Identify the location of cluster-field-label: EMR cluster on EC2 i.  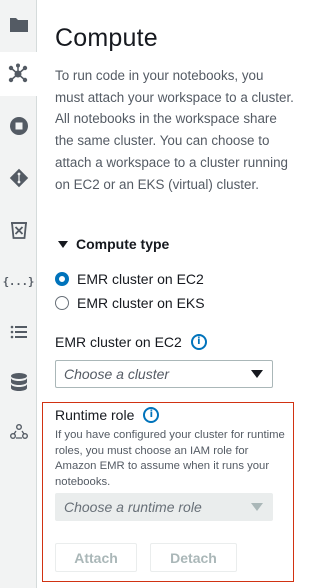
(131, 342).